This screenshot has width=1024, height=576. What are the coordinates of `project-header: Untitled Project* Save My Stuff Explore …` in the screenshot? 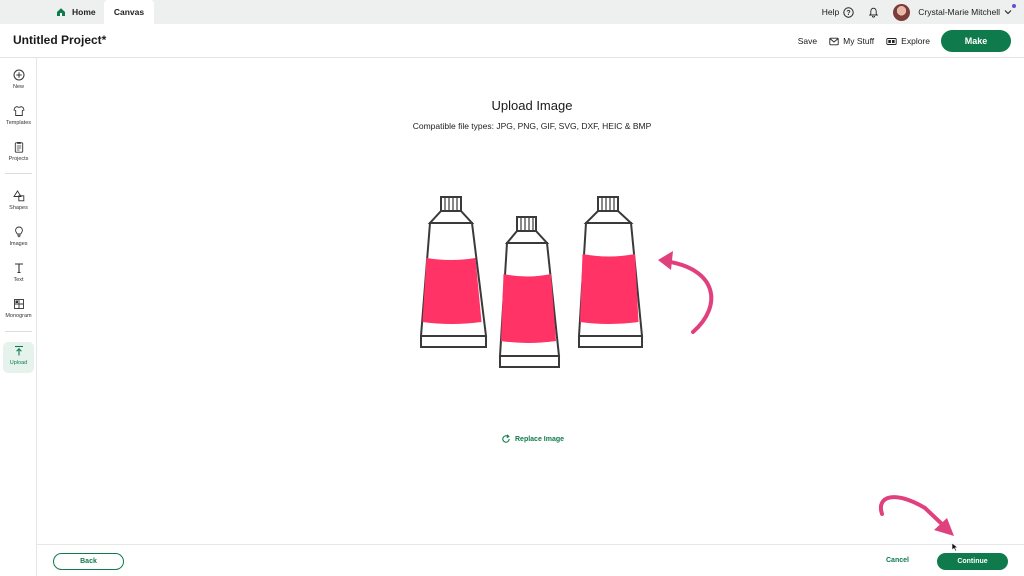 It's located at (512, 41).